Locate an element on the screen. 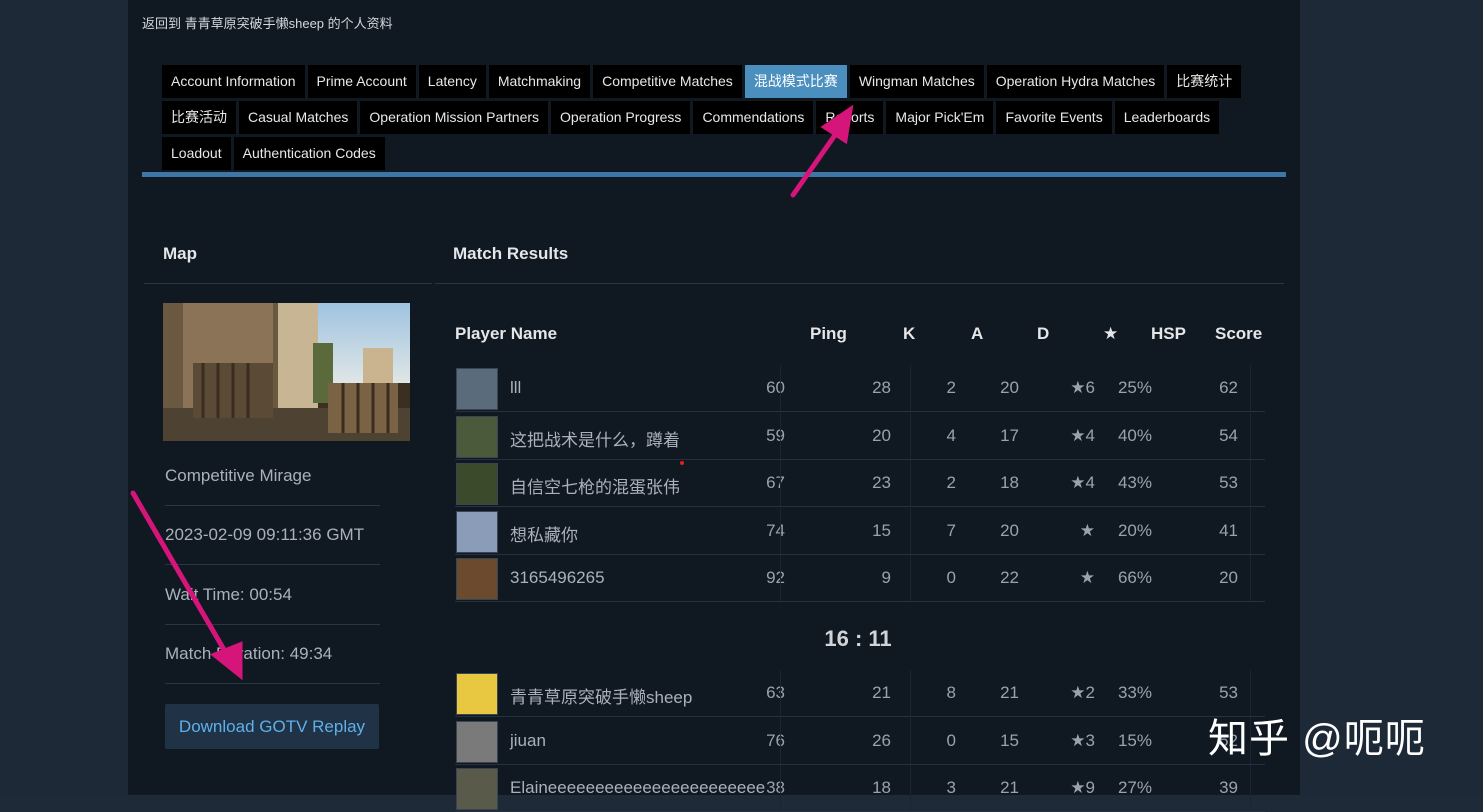 This screenshot has width=1483, height=812. tab-13: Commendations is located at coordinates (753, 117).